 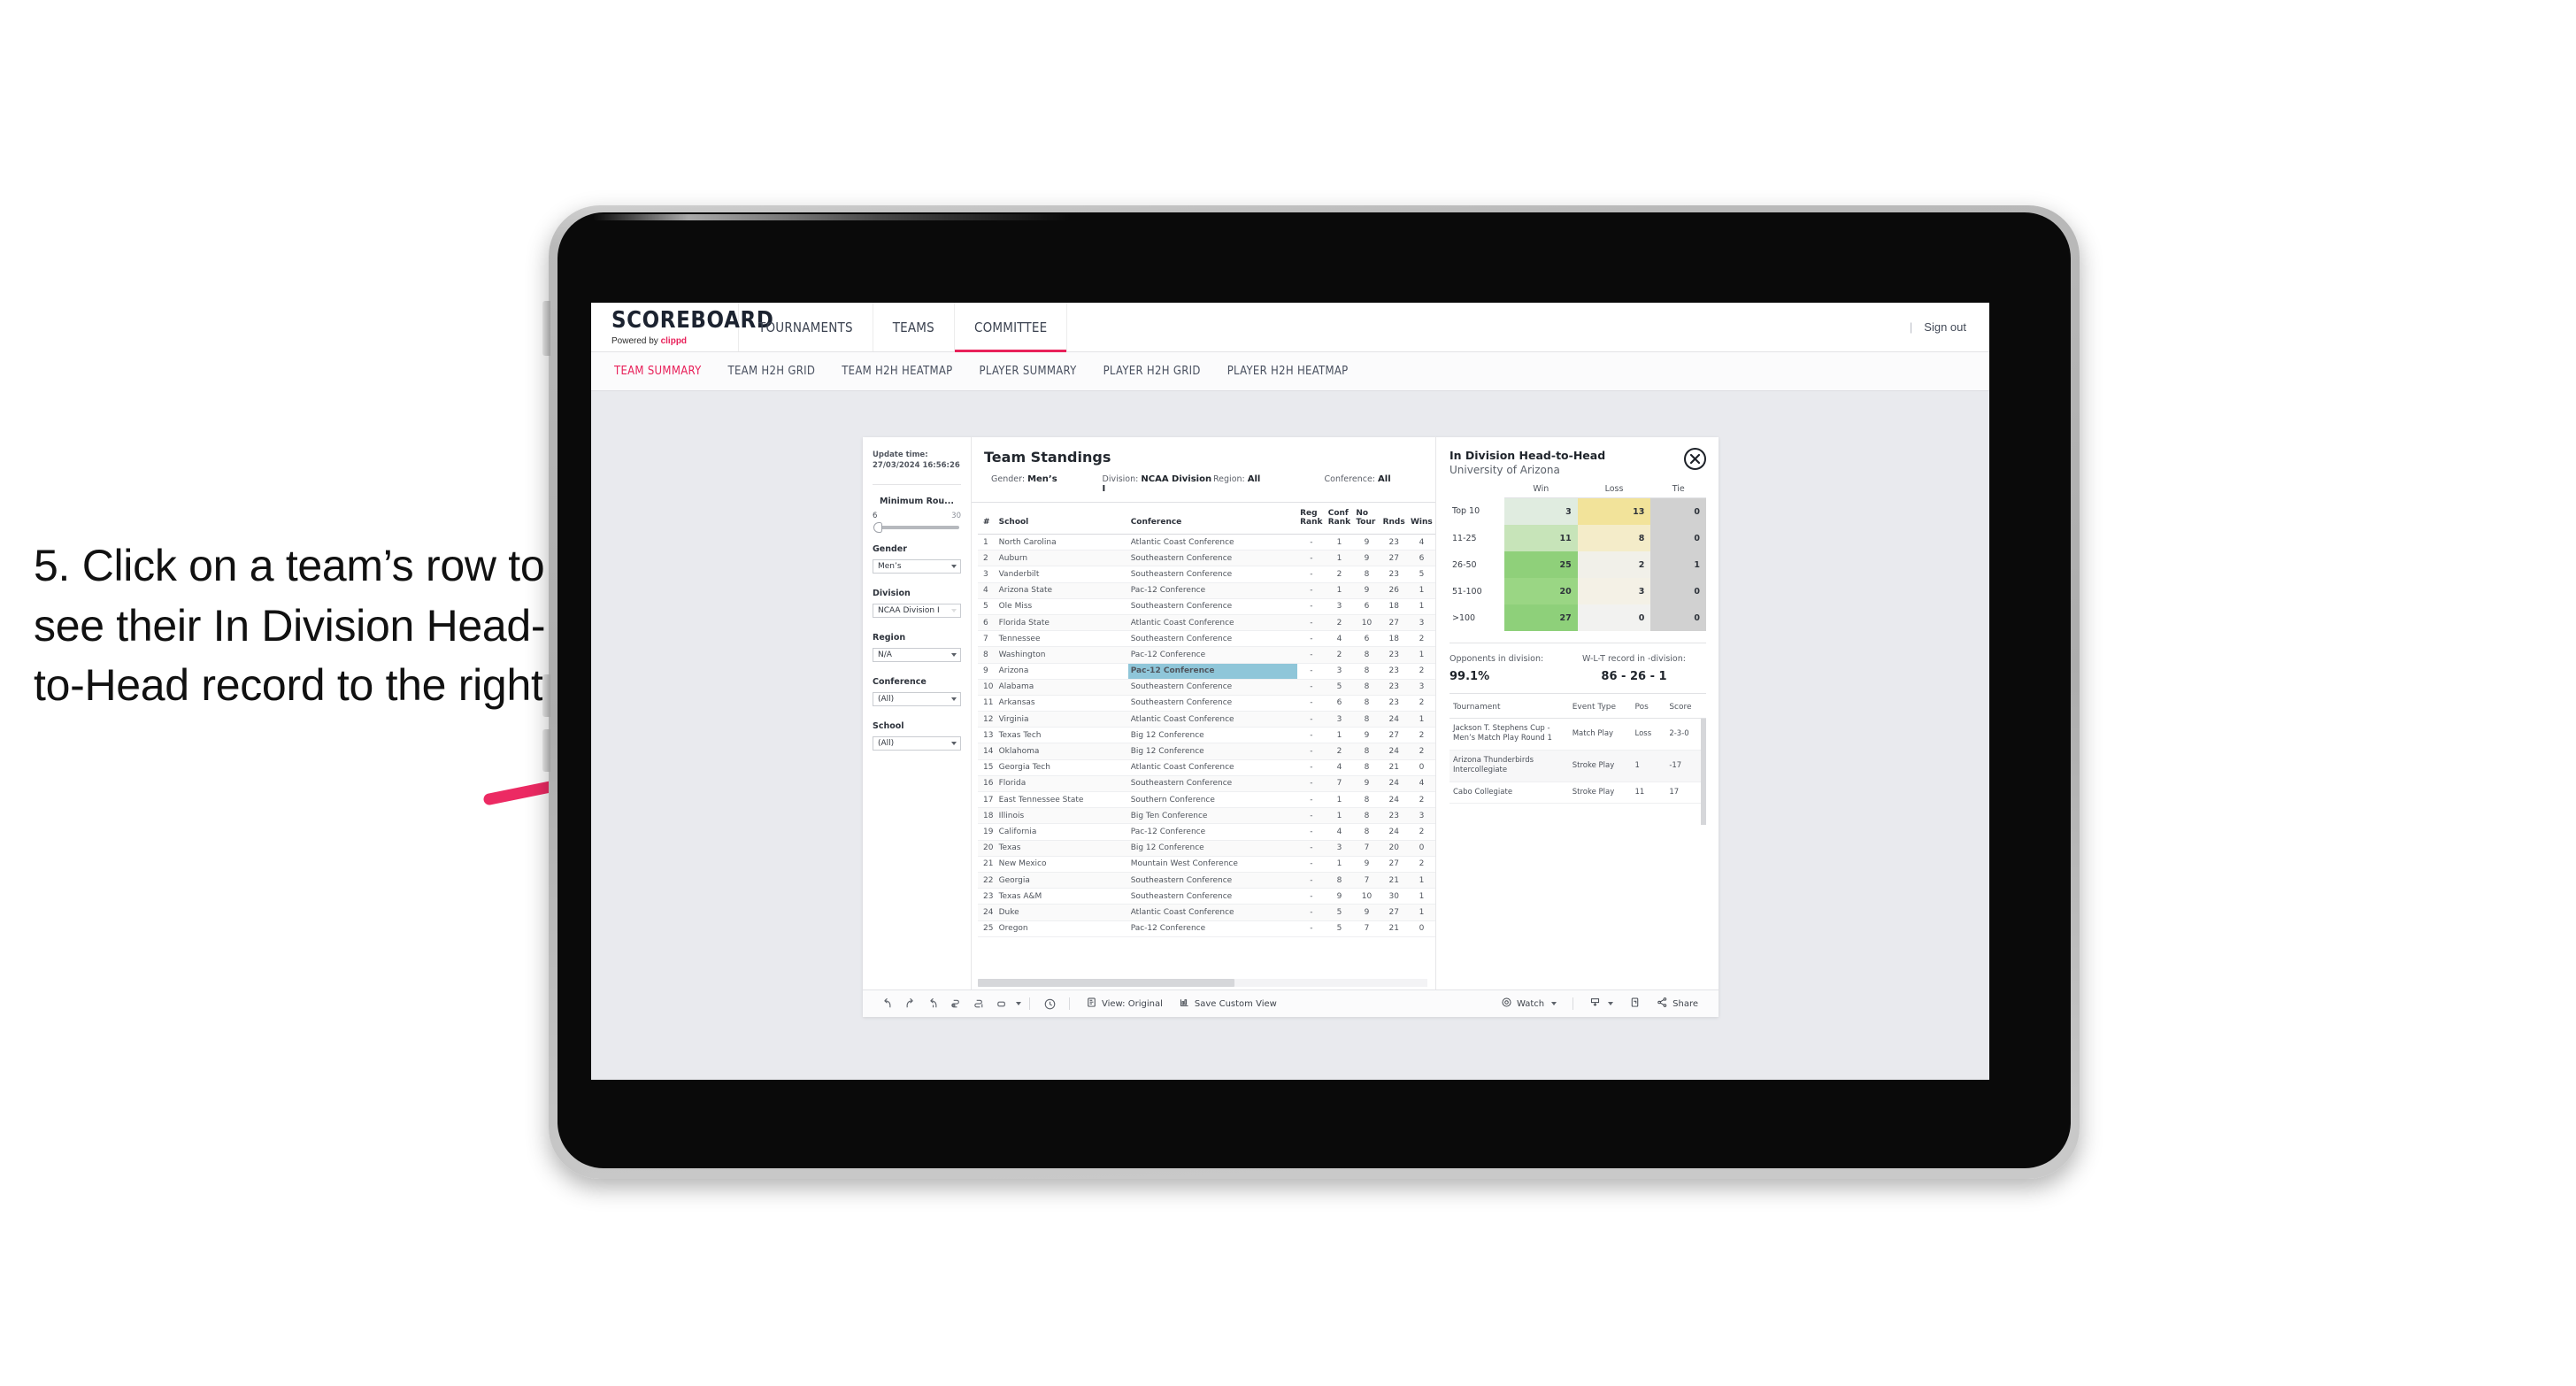 I want to click on col-rank: #, so click(x=987, y=519).